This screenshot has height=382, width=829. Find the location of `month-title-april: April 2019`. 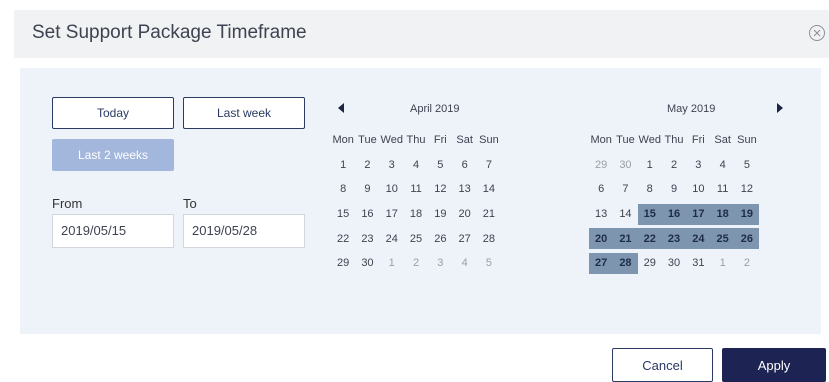

month-title-april: April 2019 is located at coordinates (435, 109).